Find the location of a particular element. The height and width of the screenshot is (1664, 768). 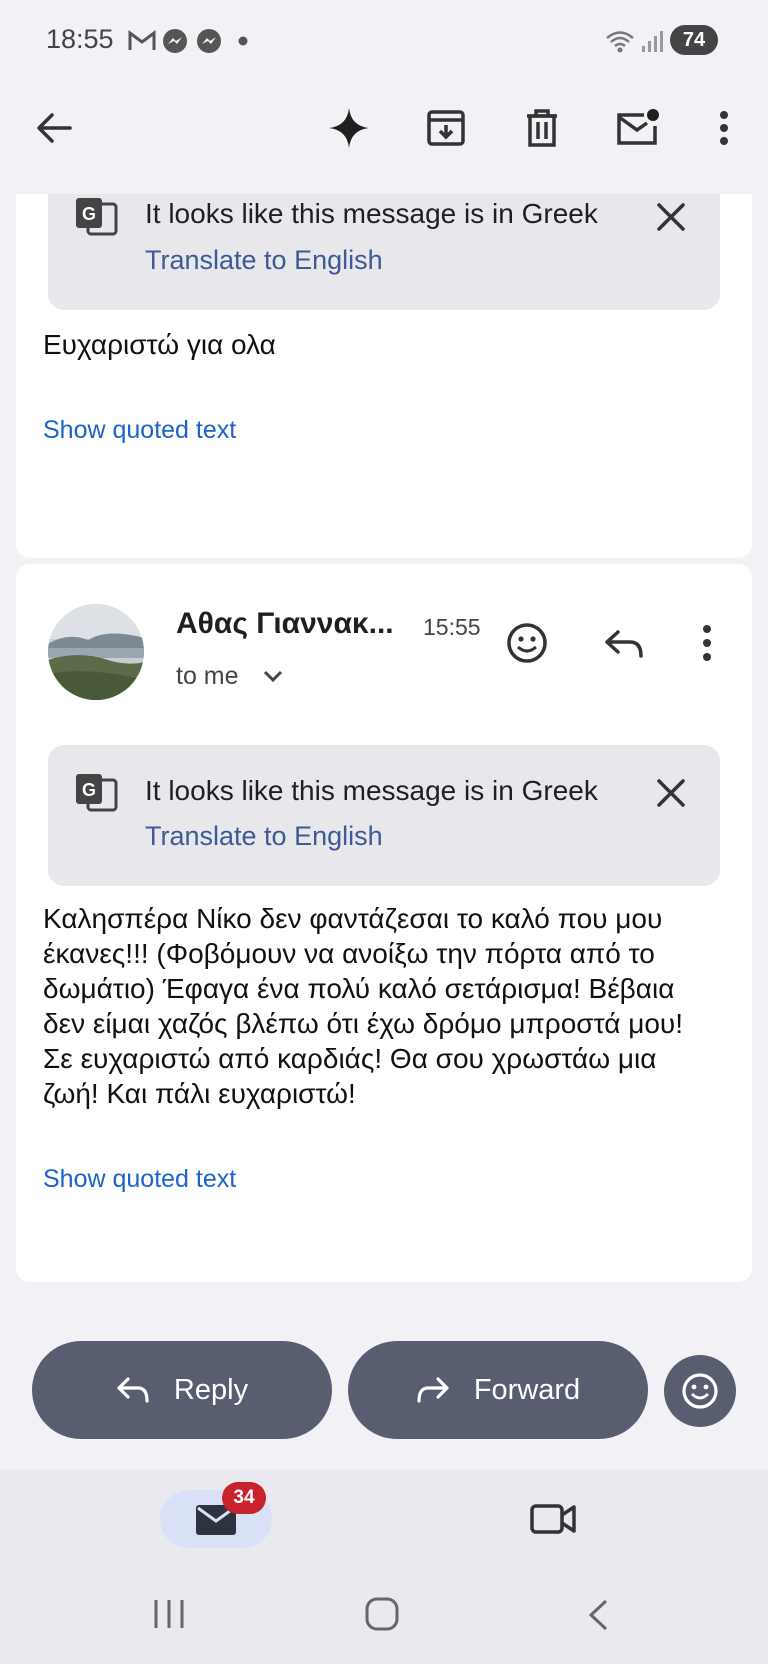

unread-count: 34 is located at coordinates (244, 1497).